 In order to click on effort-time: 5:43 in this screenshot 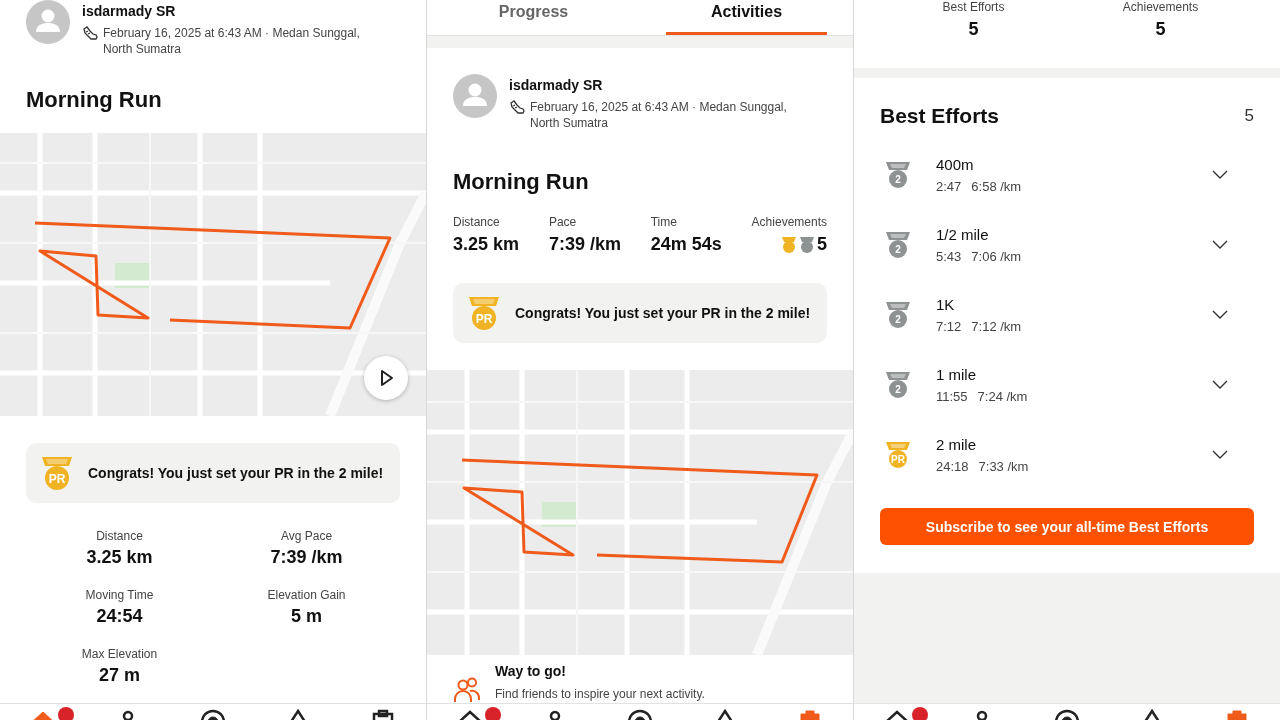, I will do `click(949, 256)`.